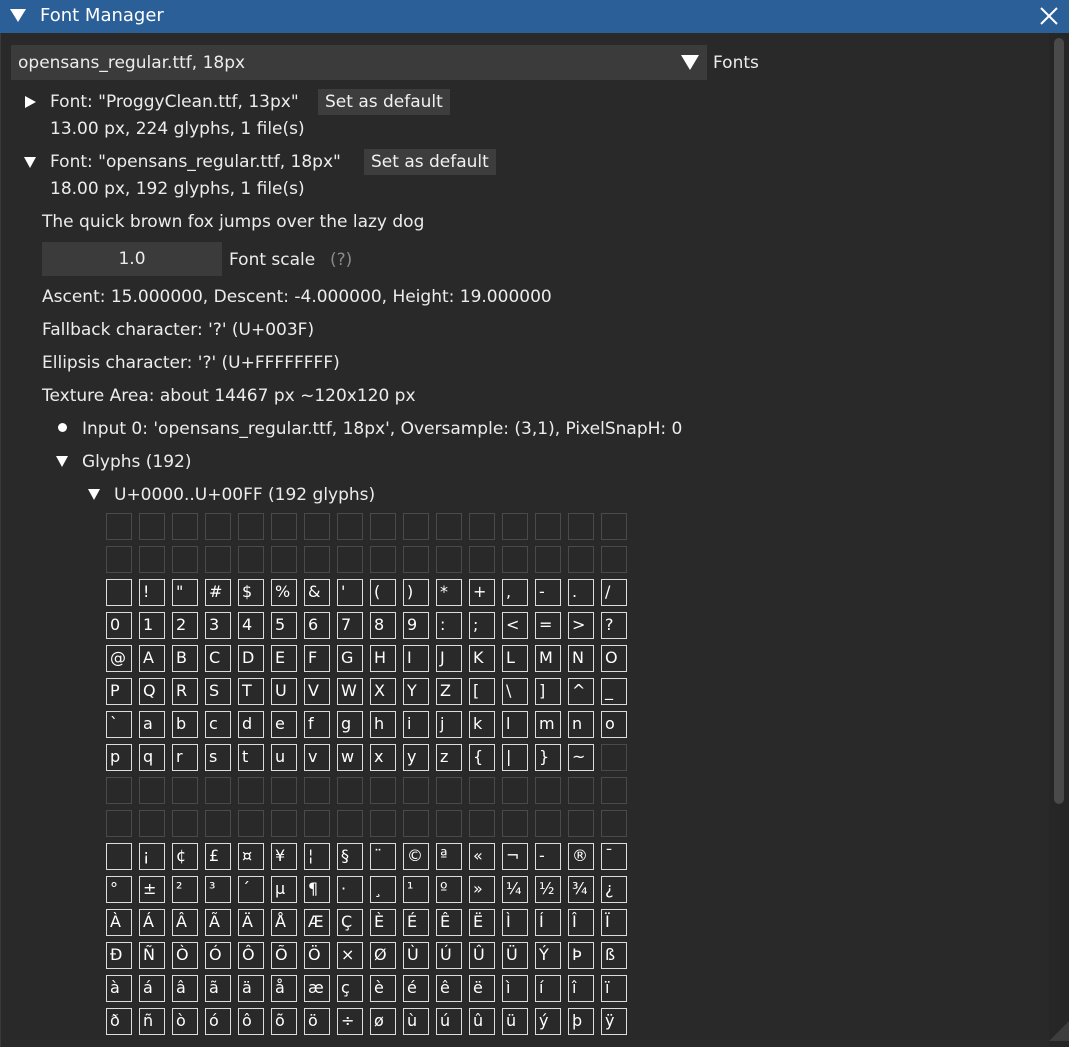 This screenshot has height=1047, width=1069. What do you see at coordinates (614, 856) in the screenshot?
I see `glyph-cell: ¯` at bounding box center [614, 856].